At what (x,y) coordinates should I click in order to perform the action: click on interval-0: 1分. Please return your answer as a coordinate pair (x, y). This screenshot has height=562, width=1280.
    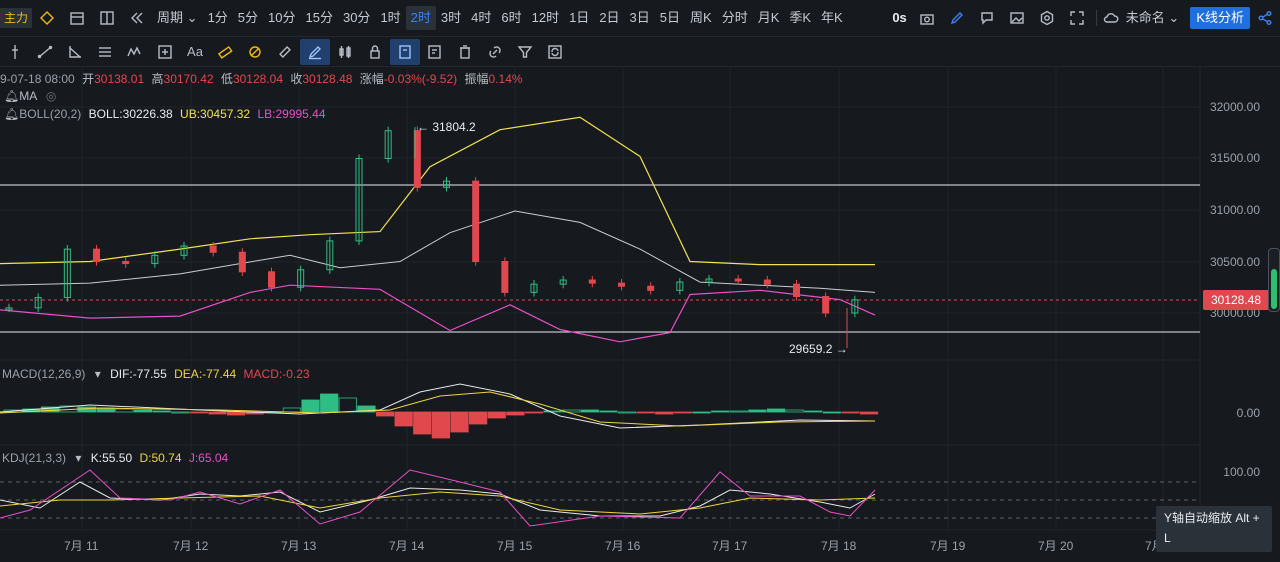
    Looking at the image, I should click on (218, 18).